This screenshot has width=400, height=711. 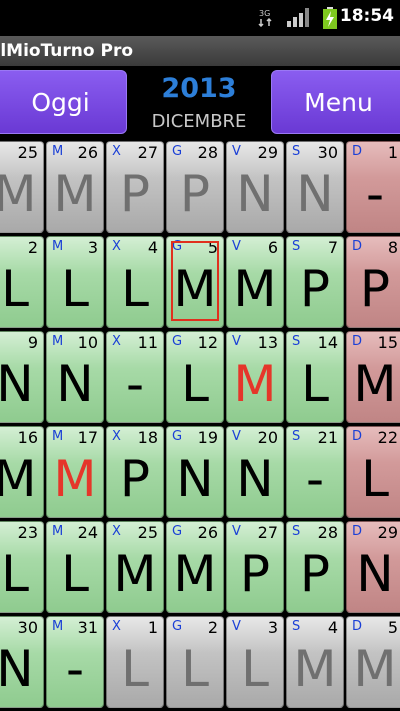 I want to click on day-cell: X 4 L, so click(x=135, y=282).